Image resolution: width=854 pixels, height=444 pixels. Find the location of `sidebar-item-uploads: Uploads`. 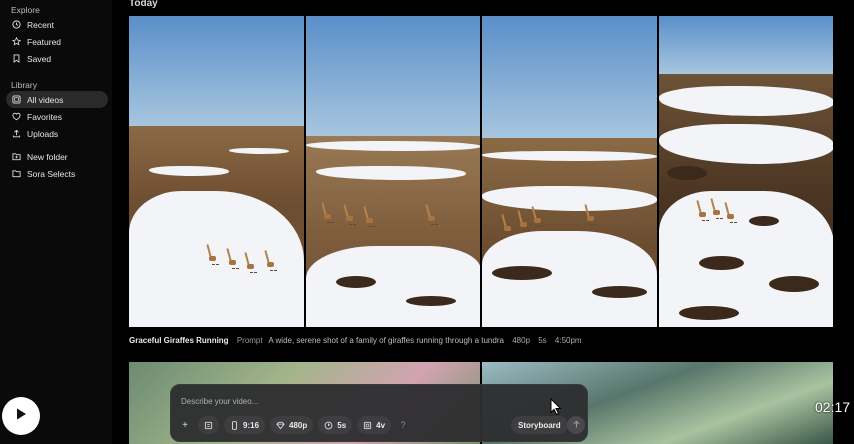

sidebar-item-uploads: Uploads is located at coordinates (57, 133).